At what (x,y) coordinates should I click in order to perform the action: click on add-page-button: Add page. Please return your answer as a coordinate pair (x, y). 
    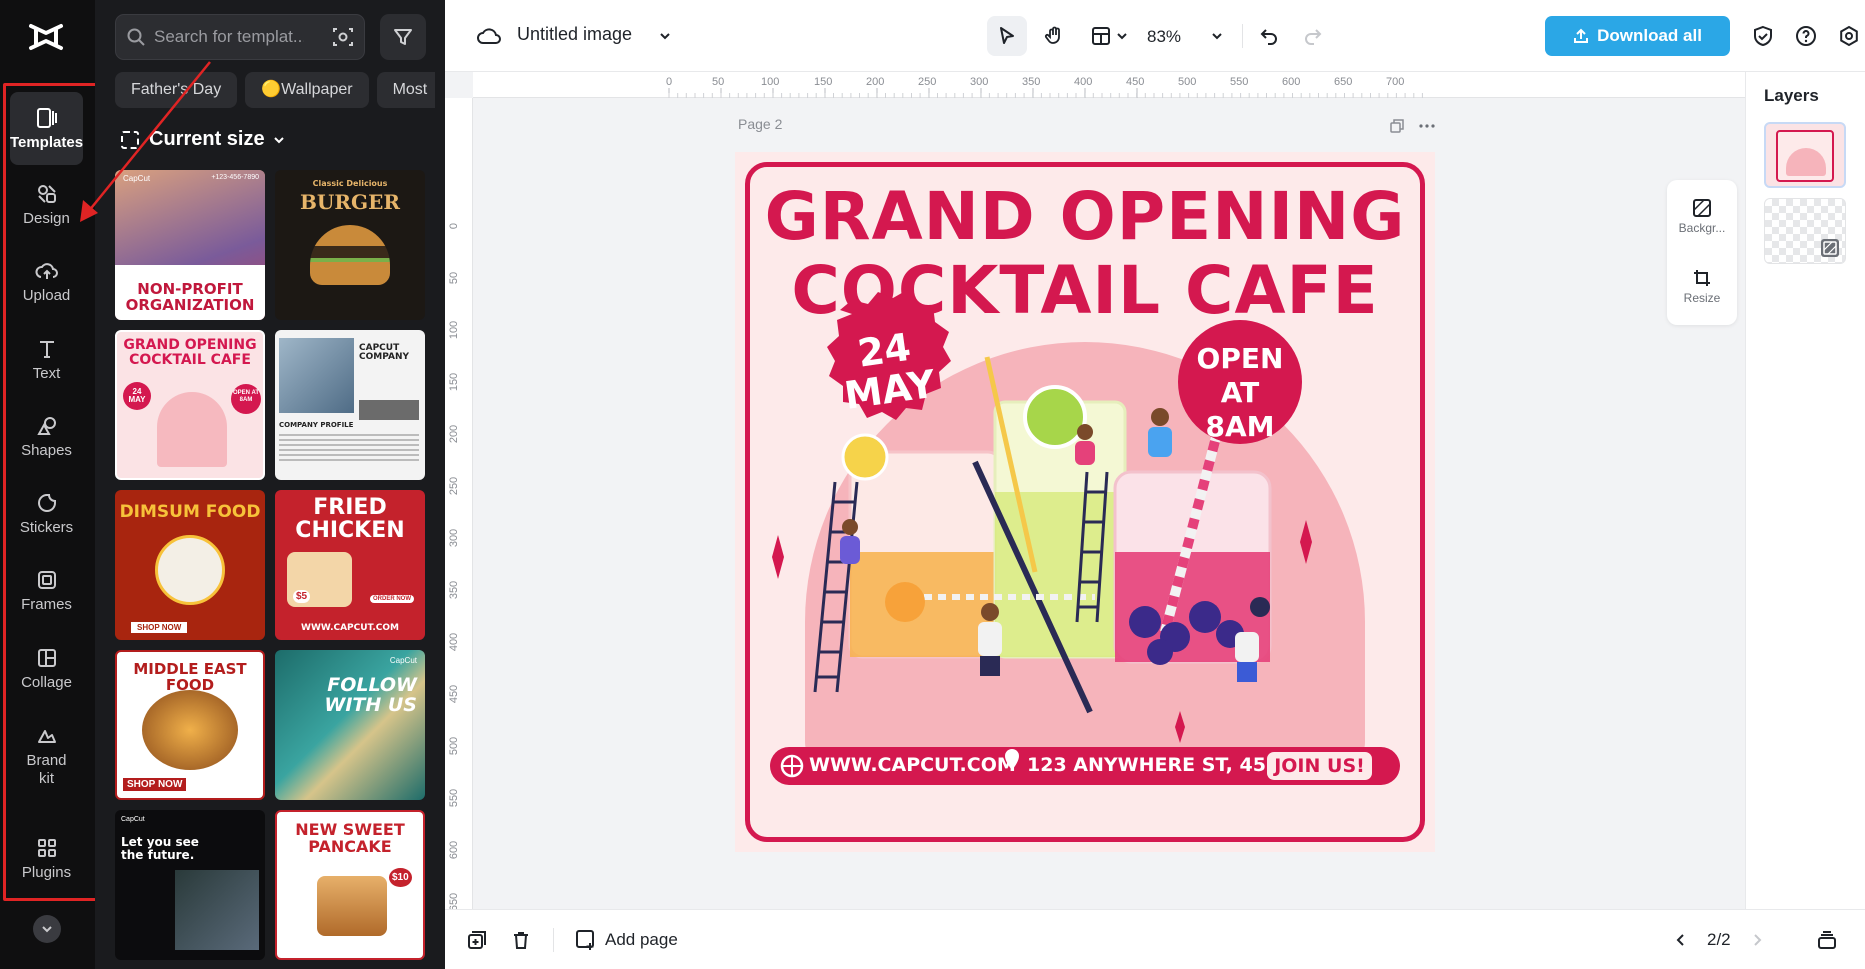
    Looking at the image, I should click on (626, 940).